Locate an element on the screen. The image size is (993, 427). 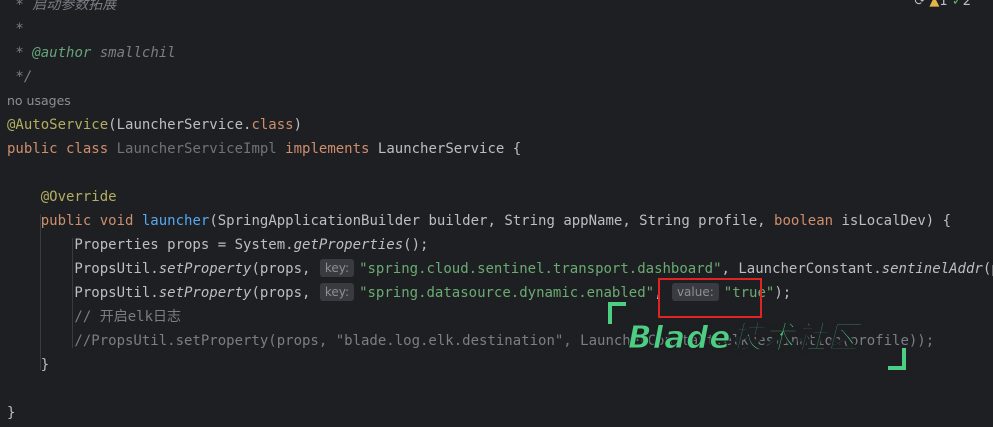
comment-text: */ is located at coordinates (20, 77).